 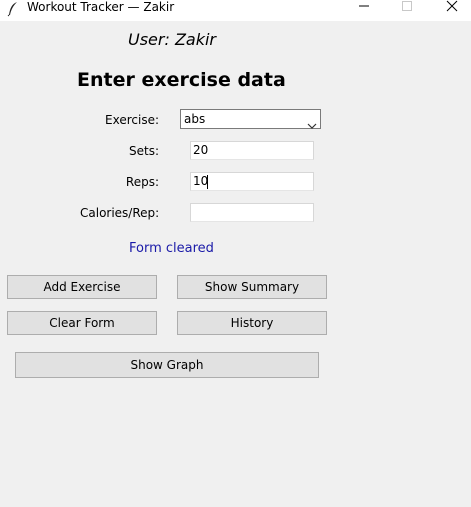 I want to click on exercise-combobox: abs, so click(x=250, y=119).